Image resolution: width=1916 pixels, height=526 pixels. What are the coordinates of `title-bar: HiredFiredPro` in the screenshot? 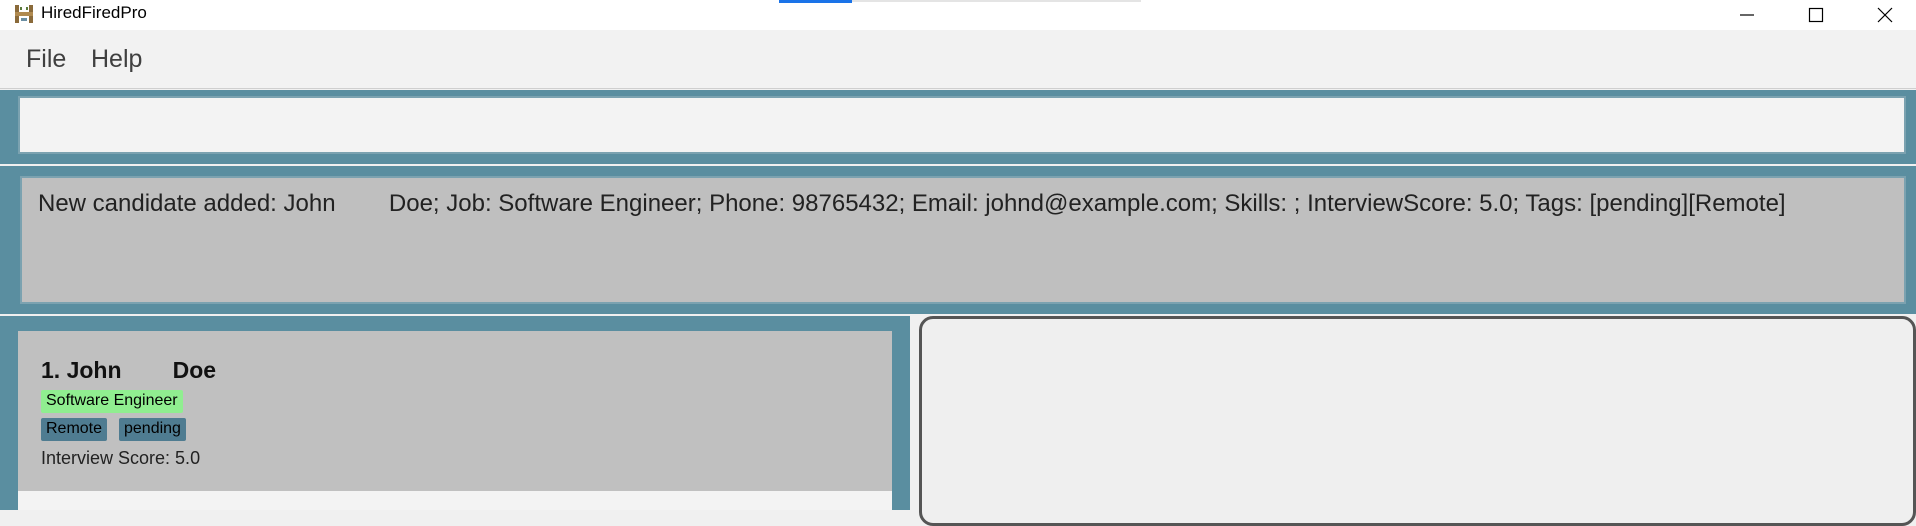 It's located at (958, 15).